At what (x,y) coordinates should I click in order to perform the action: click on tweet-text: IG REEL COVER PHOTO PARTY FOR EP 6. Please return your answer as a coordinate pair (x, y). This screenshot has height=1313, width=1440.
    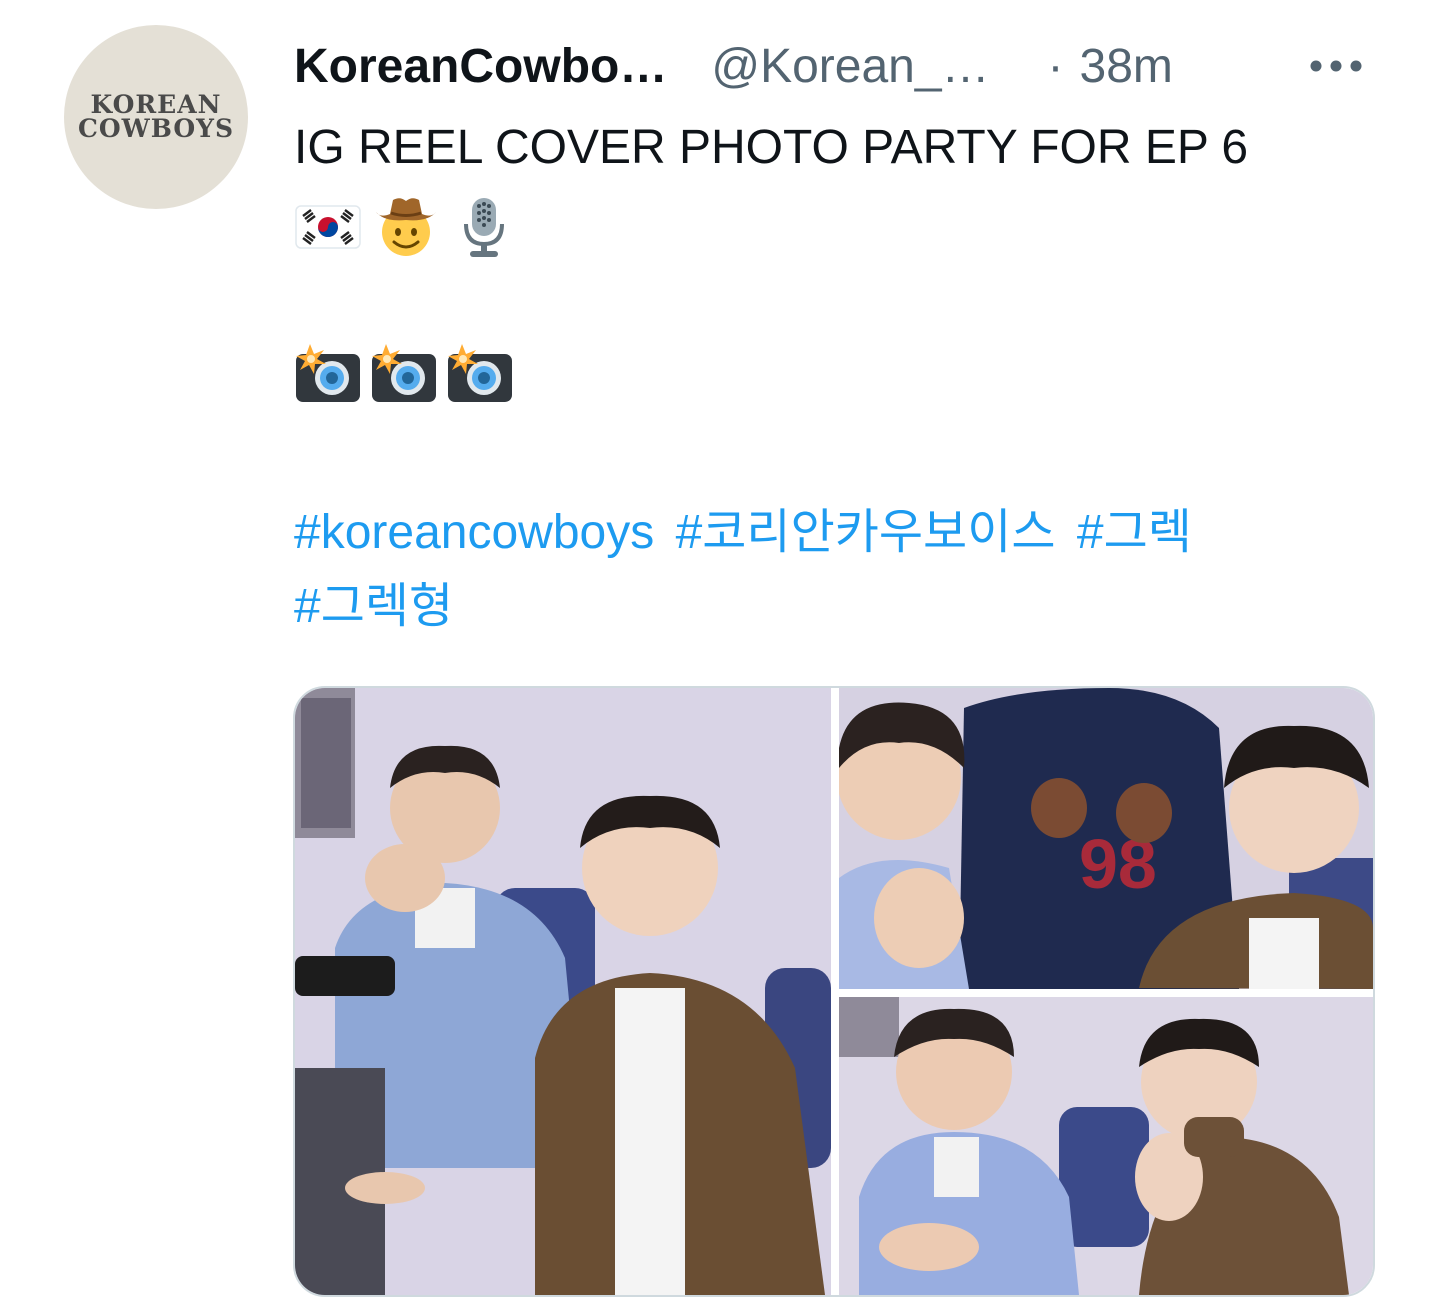
    Looking at the image, I should click on (844, 148).